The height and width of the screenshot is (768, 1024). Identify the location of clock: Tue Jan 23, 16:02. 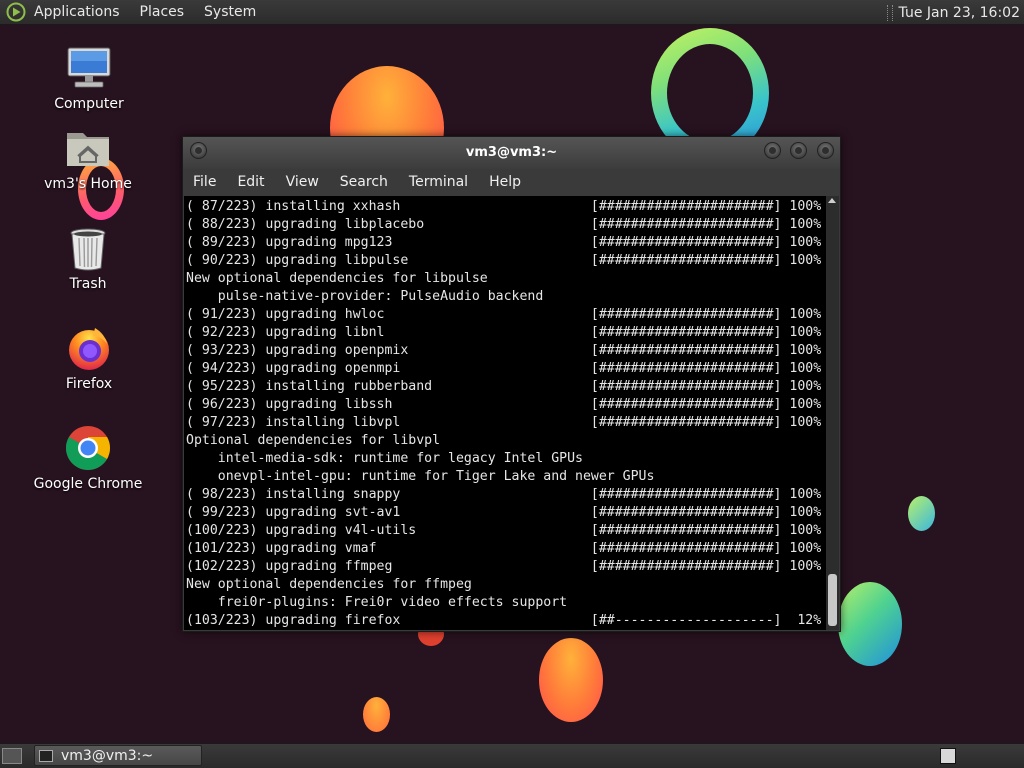
(959, 13).